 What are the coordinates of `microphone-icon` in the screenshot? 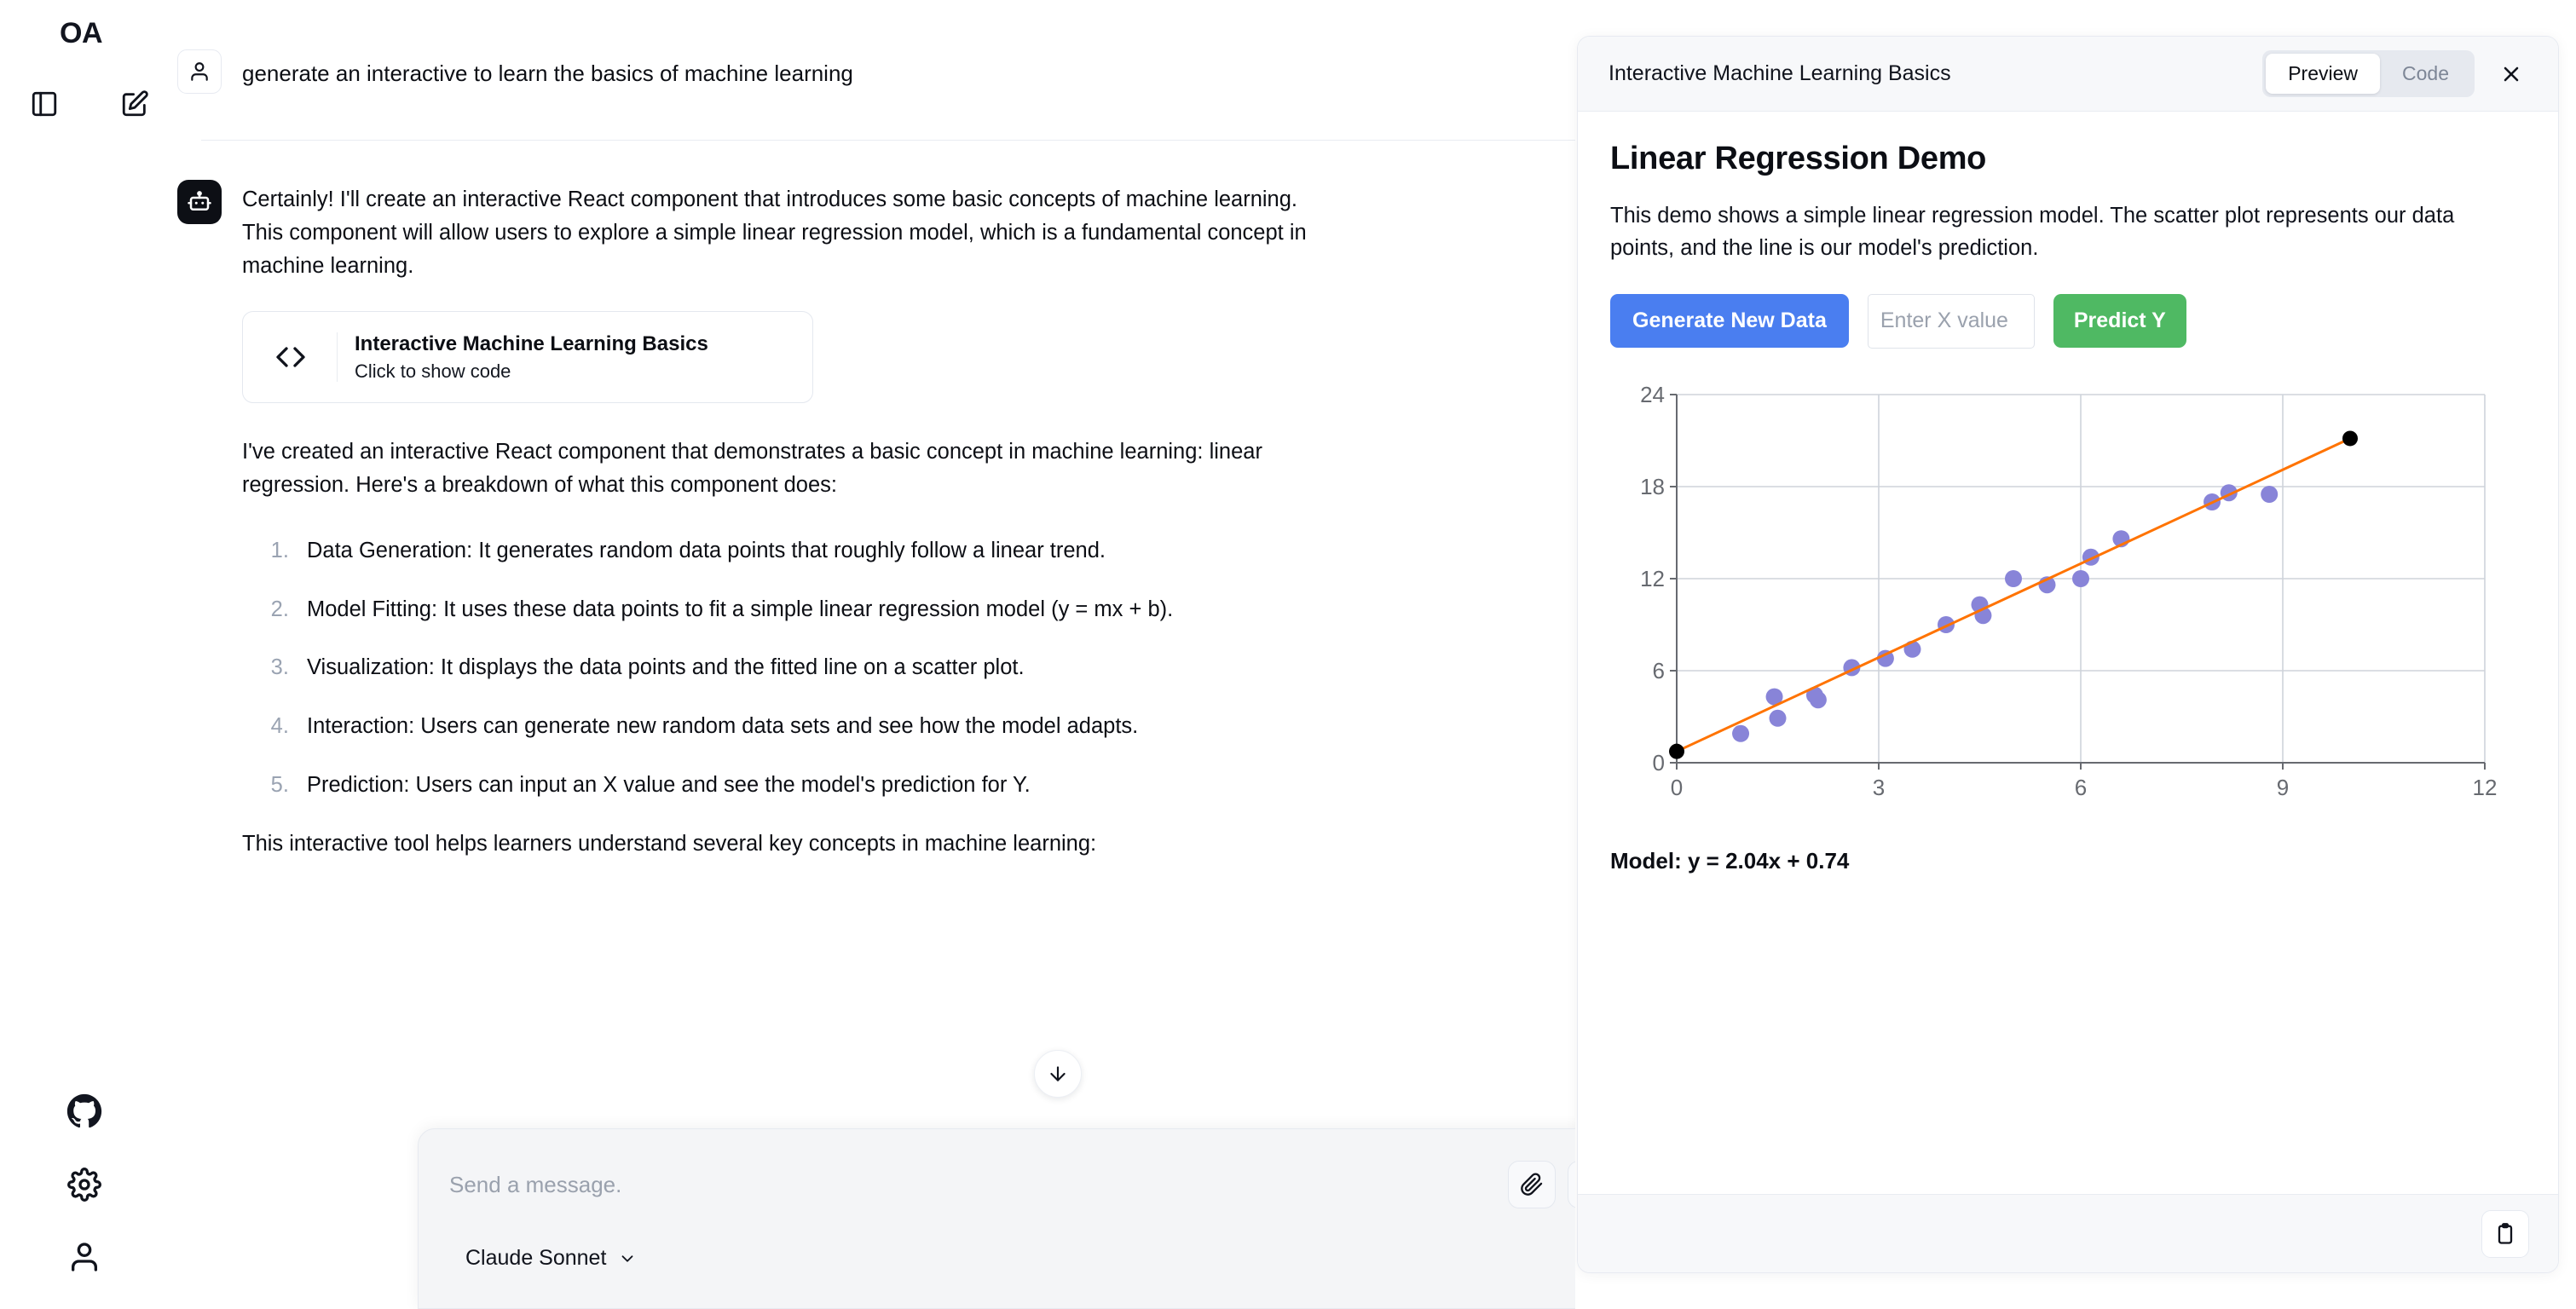 It's located at (1571, 1184).